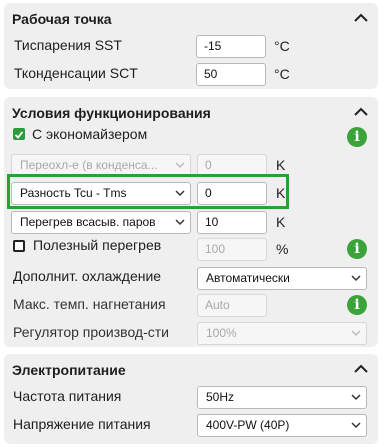 The image size is (384, 447). I want to click on superheat-select: Перегрев всасыв. паров, so click(101, 222).